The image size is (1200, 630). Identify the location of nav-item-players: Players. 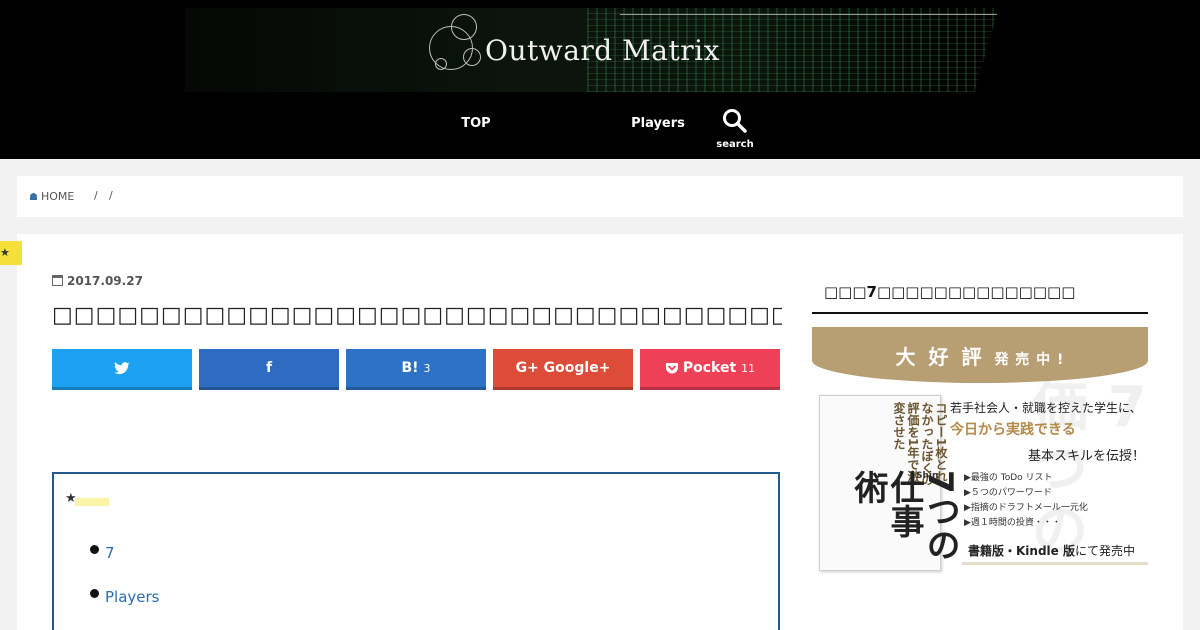
(658, 123).